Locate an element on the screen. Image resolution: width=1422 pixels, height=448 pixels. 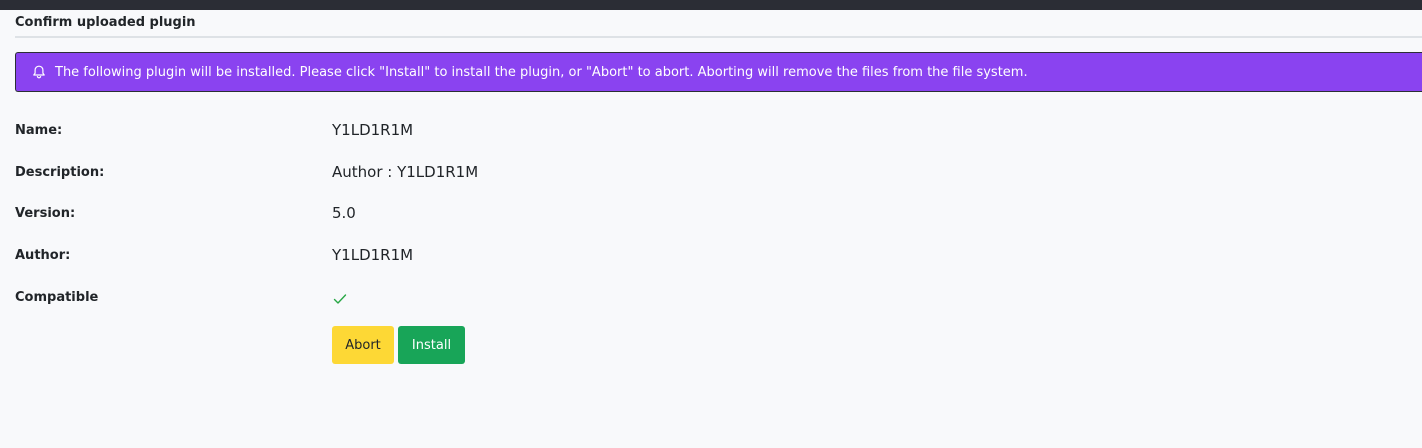
abort-button: Abort is located at coordinates (363, 345).